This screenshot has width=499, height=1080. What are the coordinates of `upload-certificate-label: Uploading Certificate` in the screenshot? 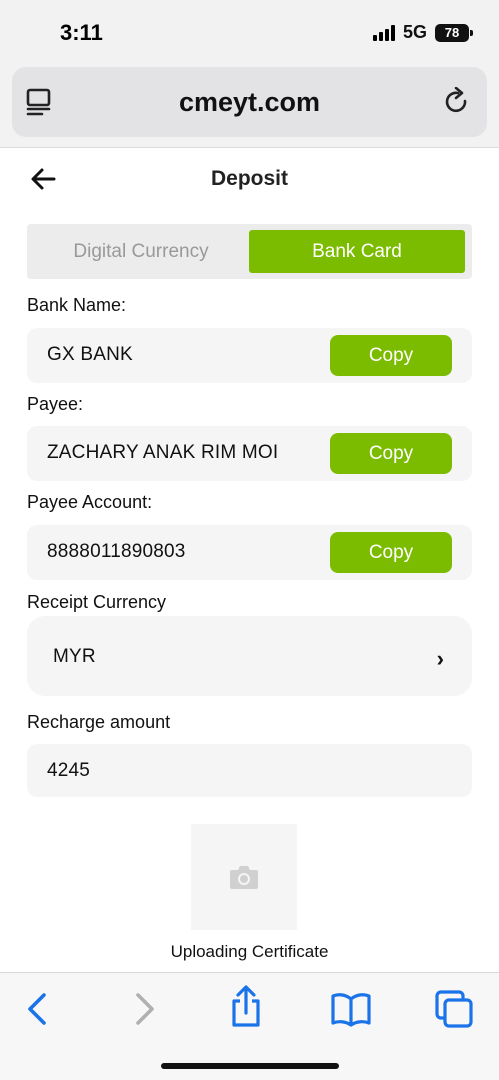 It's located at (249, 951).